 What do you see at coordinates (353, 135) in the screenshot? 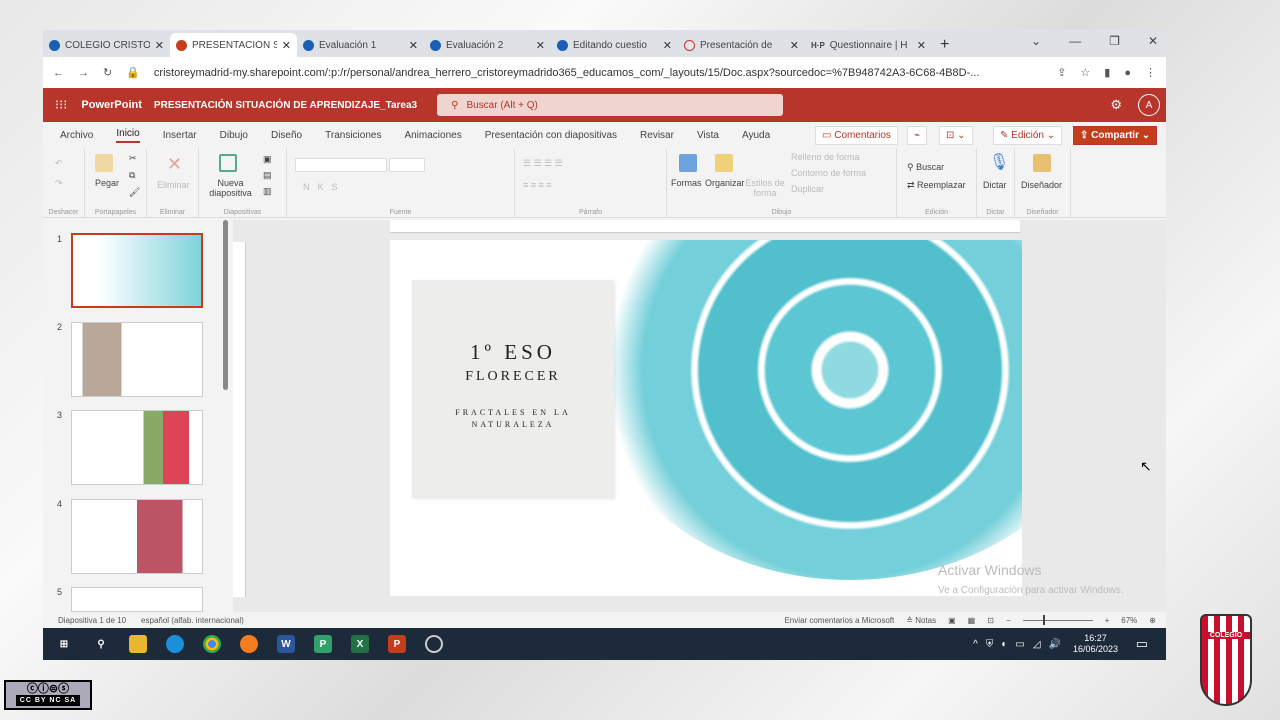
I see `tab-transiciones: Transiciones` at bounding box center [353, 135].